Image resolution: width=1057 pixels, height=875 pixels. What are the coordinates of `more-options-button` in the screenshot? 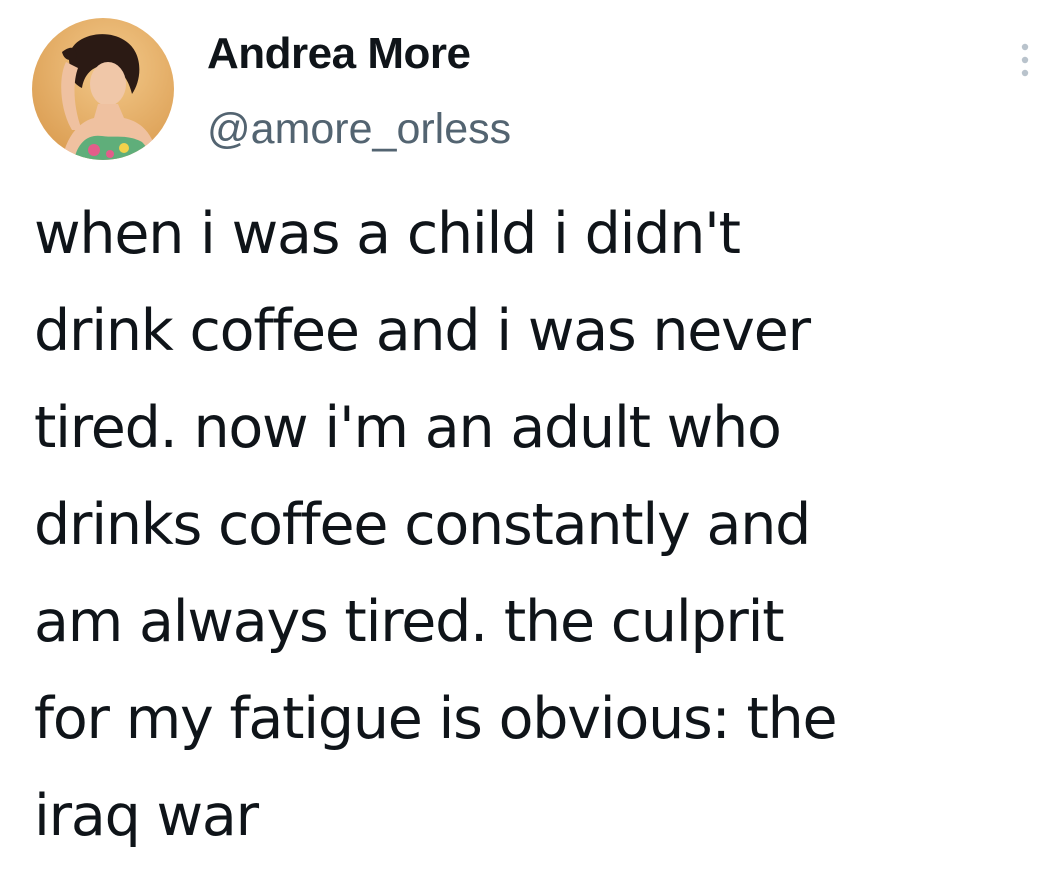 It's located at (1025, 60).